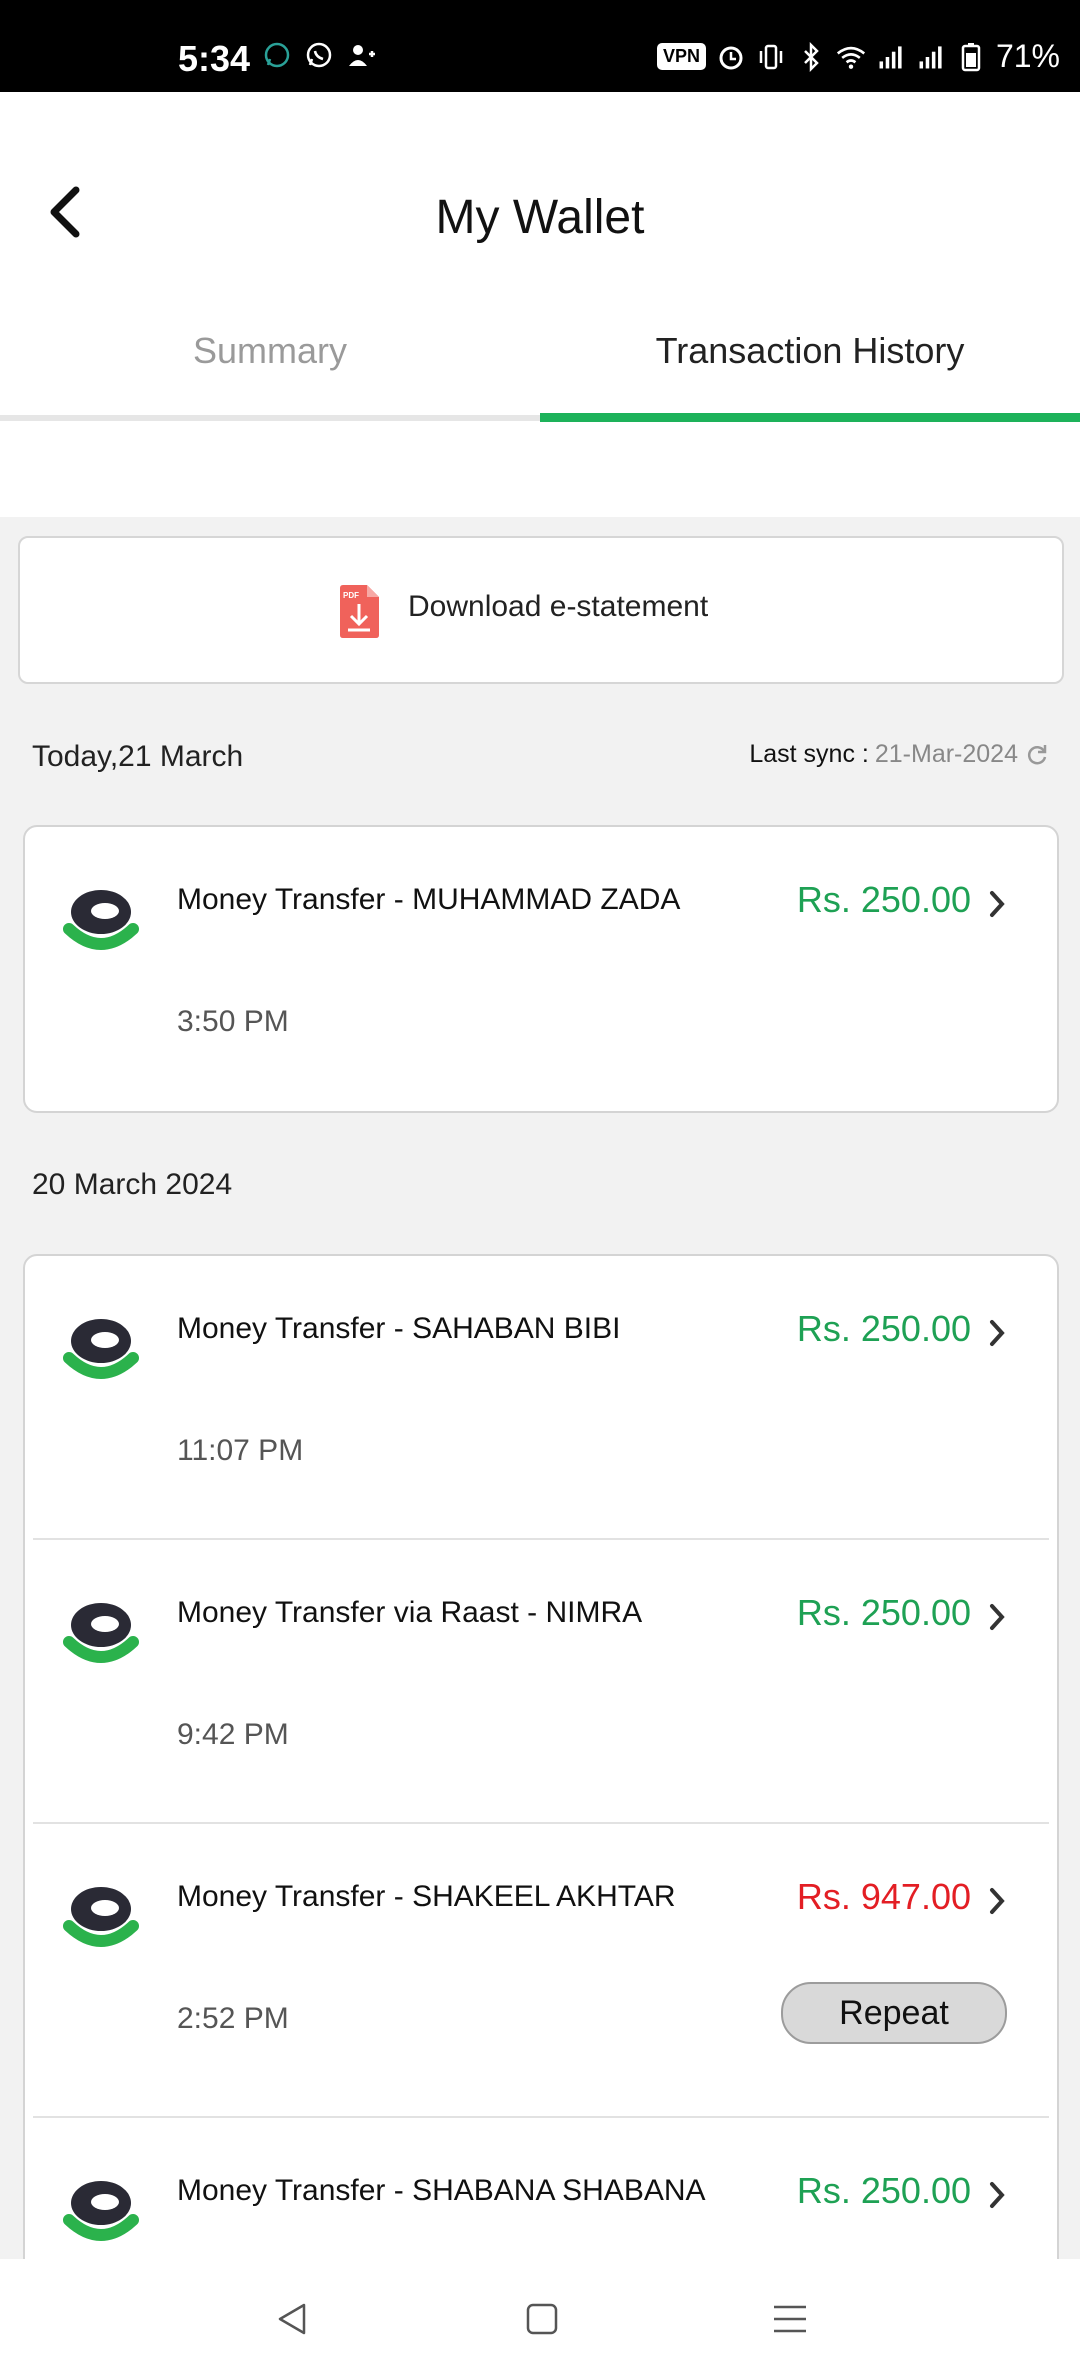 Image resolution: width=1080 pixels, height=2376 pixels. What do you see at coordinates (441, 2190) in the screenshot?
I see `transaction-title: Money Transfer - SHABANA SHABANA` at bounding box center [441, 2190].